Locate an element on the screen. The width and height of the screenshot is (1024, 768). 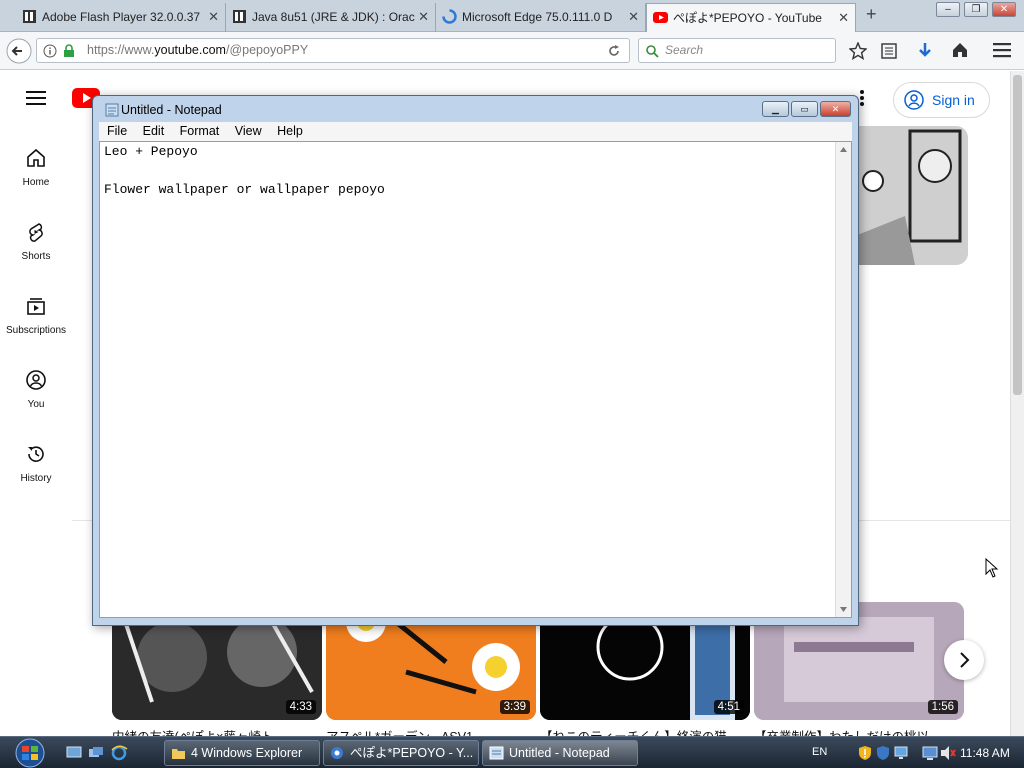
tab-youtube: ぺぽよ*PEPOYO - YouTube ✕ is located at coordinates (751, 17).